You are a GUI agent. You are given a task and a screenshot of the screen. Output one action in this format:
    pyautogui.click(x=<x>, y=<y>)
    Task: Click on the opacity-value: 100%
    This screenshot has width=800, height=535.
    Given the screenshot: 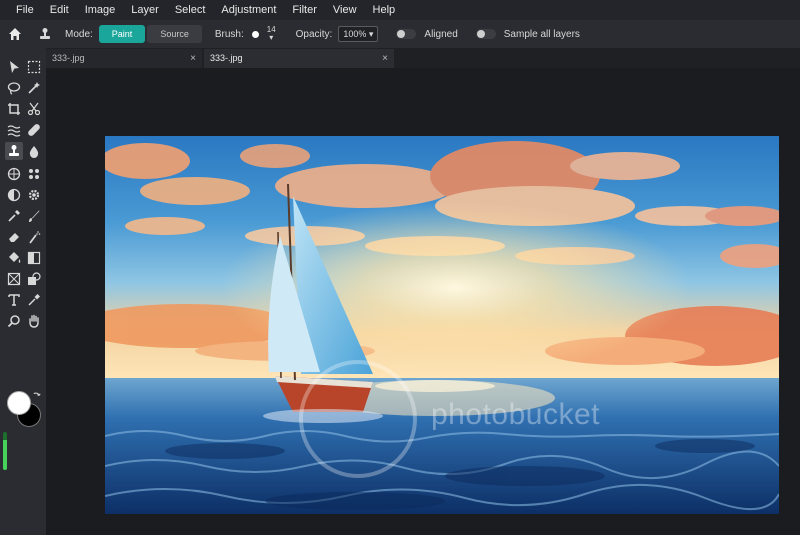 What is the action you would take?
    pyautogui.click(x=355, y=34)
    